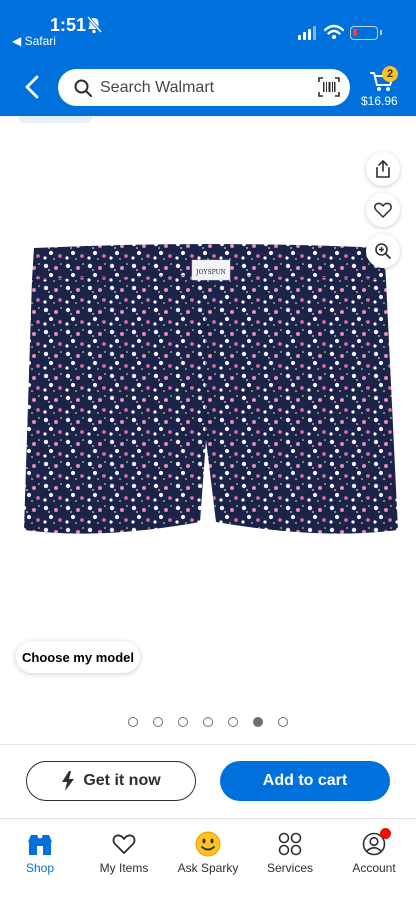 This screenshot has width=416, height=904. Describe the element at coordinates (78, 657) in the screenshot. I see `choose-my-model-button: Choose my model` at that location.